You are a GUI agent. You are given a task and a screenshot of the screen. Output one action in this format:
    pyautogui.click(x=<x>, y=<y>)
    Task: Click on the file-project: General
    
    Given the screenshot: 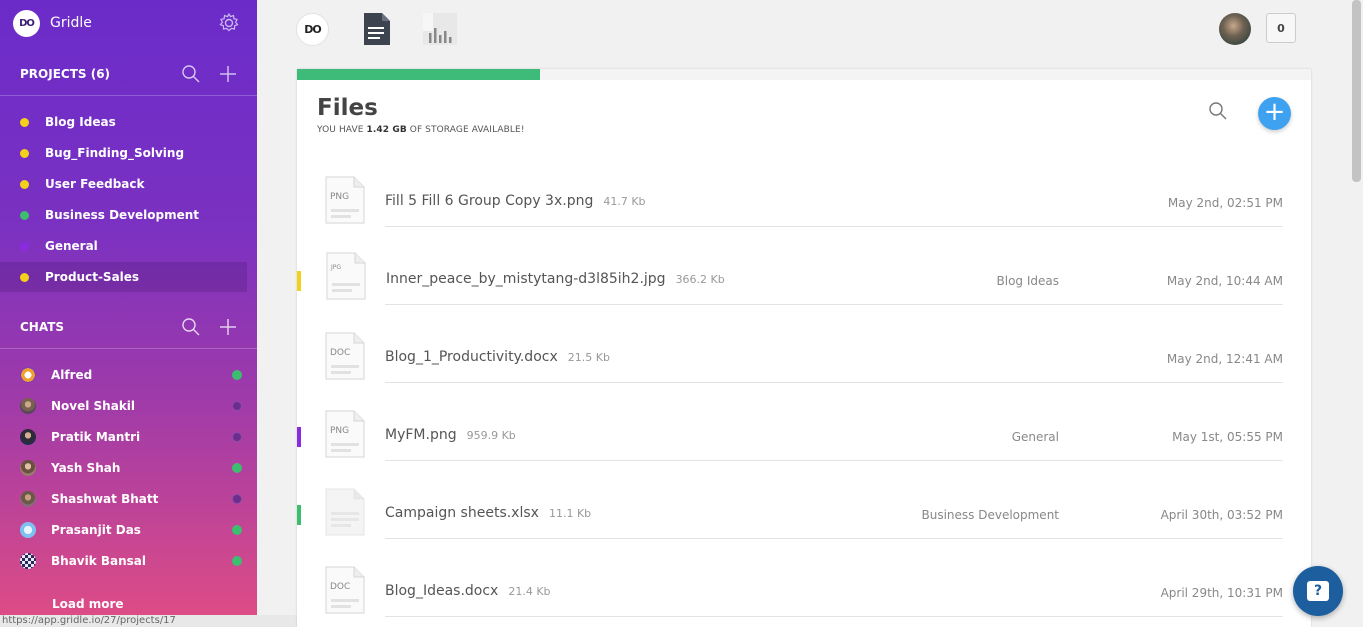 What is the action you would take?
    pyautogui.click(x=1035, y=437)
    